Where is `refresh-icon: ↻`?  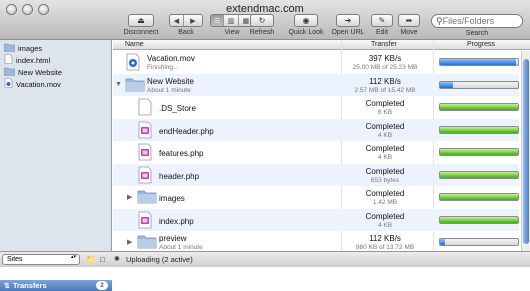
refresh-icon: ↻ is located at coordinates (262, 20).